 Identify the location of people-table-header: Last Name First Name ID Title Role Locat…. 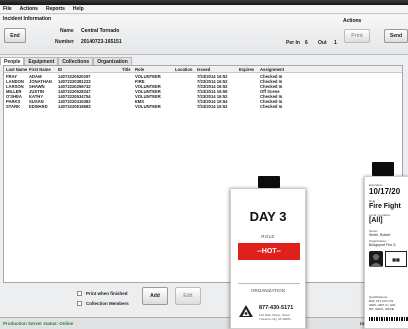
(203, 69).